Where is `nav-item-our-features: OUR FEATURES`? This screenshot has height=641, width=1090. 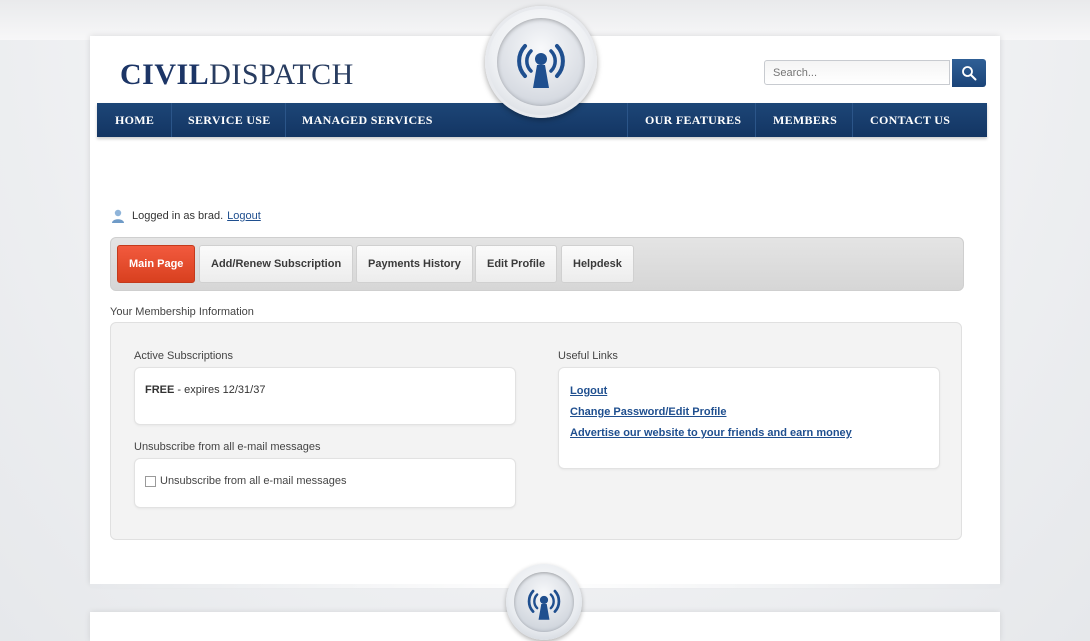
nav-item-our-features: OUR FEATURES is located at coordinates (693, 120).